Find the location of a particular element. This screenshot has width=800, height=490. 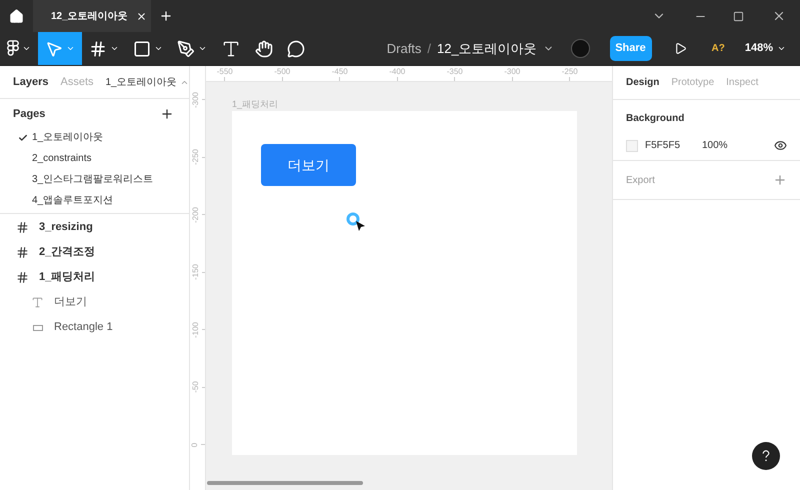

layer-item: 2_간격조정 is located at coordinates (94, 252).